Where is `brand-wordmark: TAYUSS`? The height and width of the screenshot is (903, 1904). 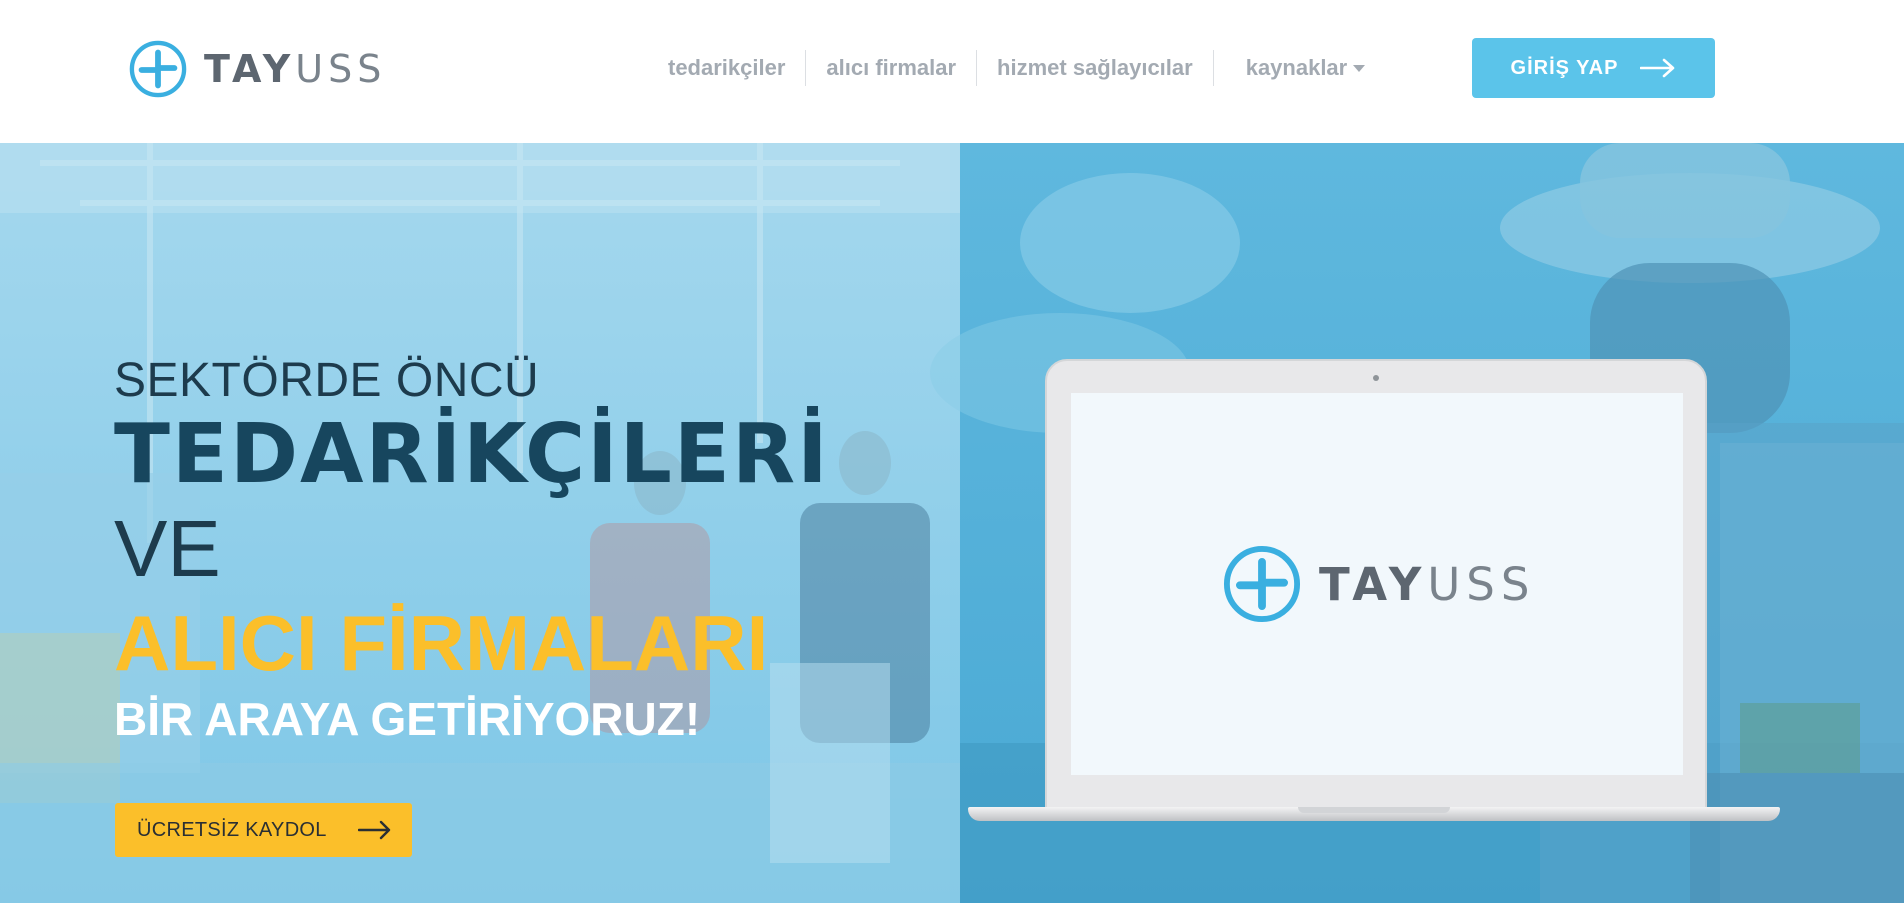 brand-wordmark: TAYUSS is located at coordinates (295, 69).